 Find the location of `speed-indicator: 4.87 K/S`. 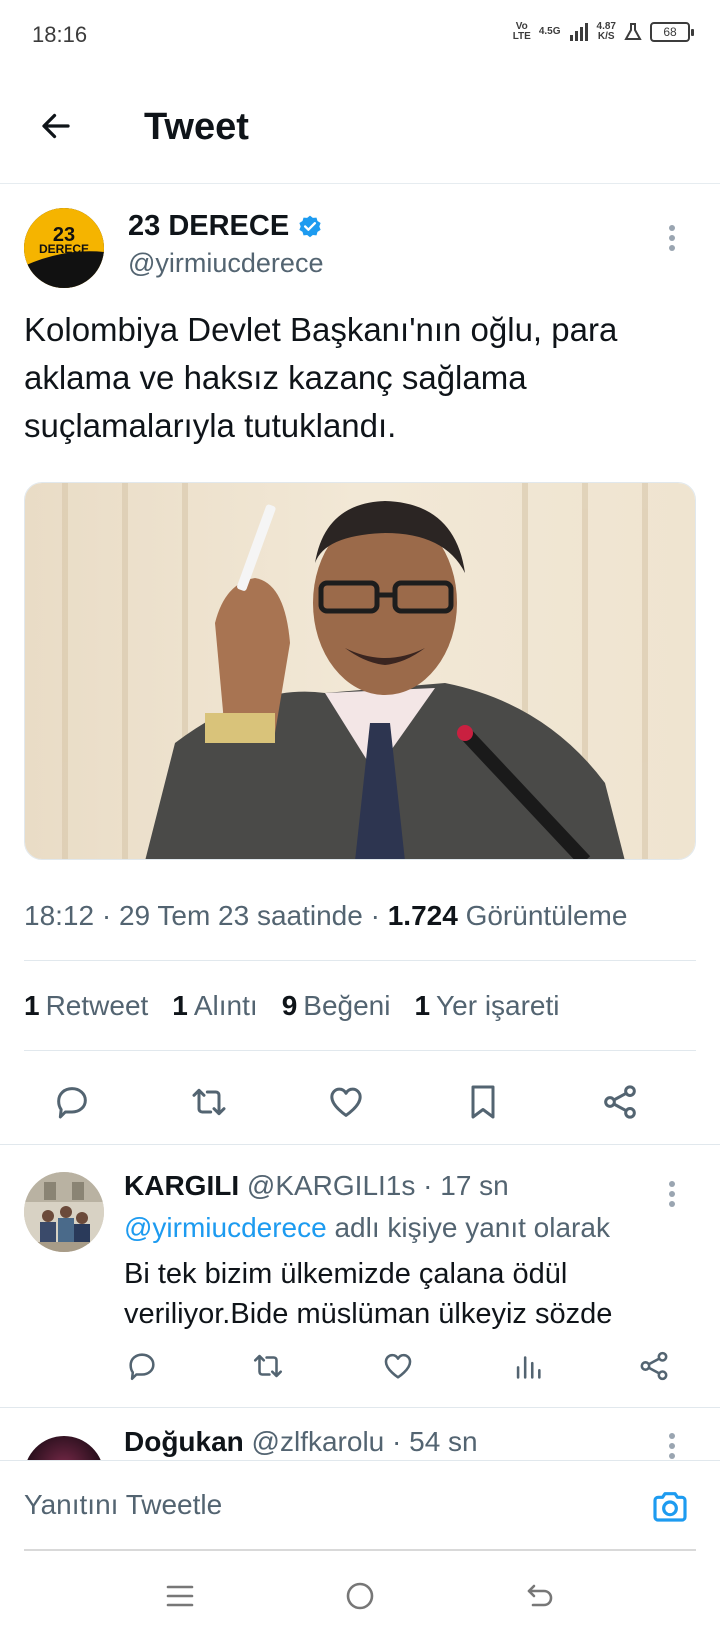

speed-indicator: 4.87 K/S is located at coordinates (606, 32).